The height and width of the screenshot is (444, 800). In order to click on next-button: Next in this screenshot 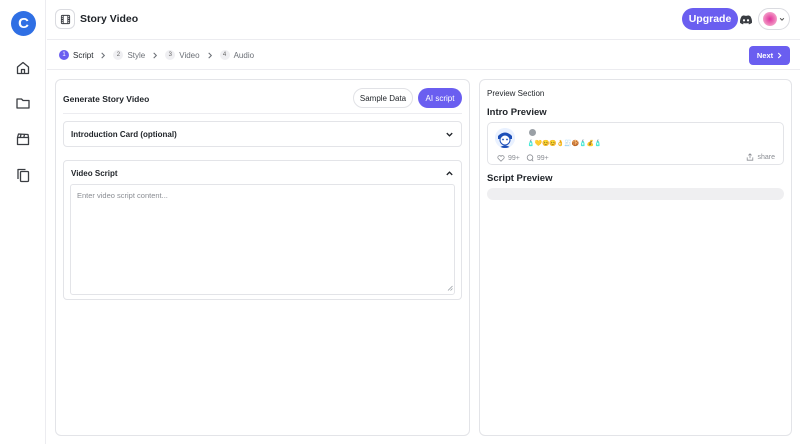, I will do `click(769, 55)`.